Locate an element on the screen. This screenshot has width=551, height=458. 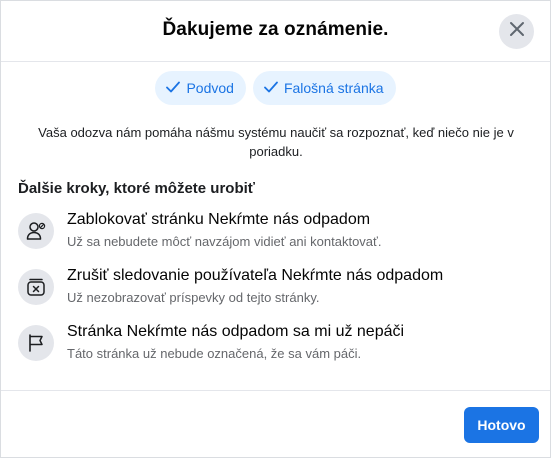
footer-divider is located at coordinates (275, 390).